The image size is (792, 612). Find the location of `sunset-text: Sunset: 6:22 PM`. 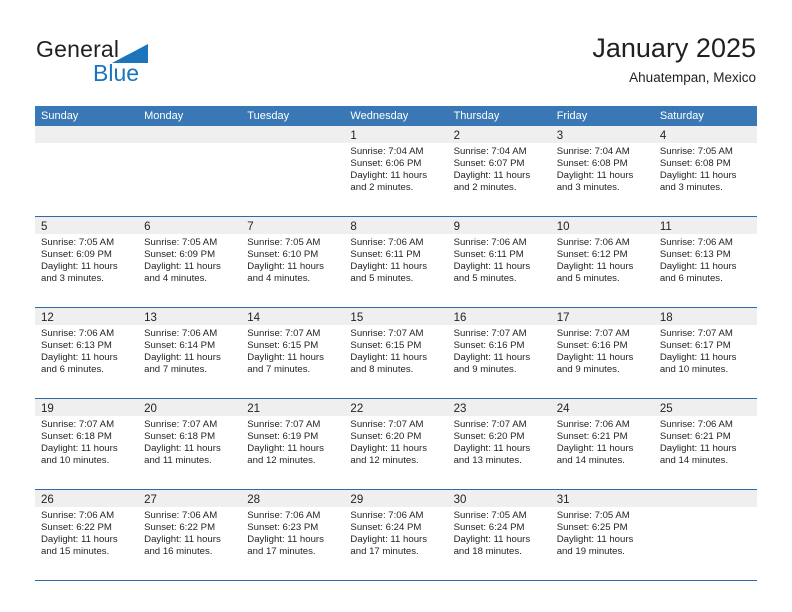

sunset-text: Sunset: 6:22 PM is located at coordinates (76, 528).